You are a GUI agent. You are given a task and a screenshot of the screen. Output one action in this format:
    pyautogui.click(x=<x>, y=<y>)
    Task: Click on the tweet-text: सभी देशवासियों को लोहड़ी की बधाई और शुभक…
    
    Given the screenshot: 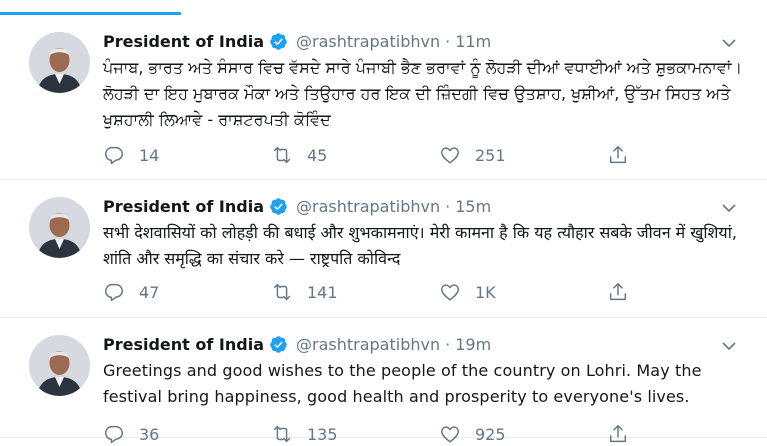 What is the action you would take?
    pyautogui.click(x=420, y=245)
    